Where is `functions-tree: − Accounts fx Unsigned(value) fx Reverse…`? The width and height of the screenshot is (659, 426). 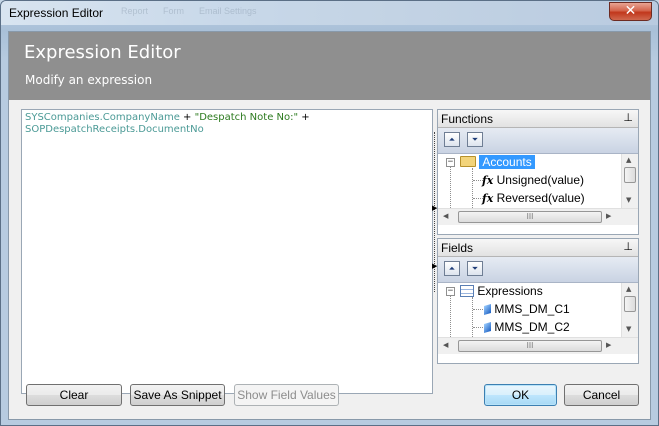
functions-tree: − Accounts fx Unsigned(value) fx Reverse… is located at coordinates (538, 181).